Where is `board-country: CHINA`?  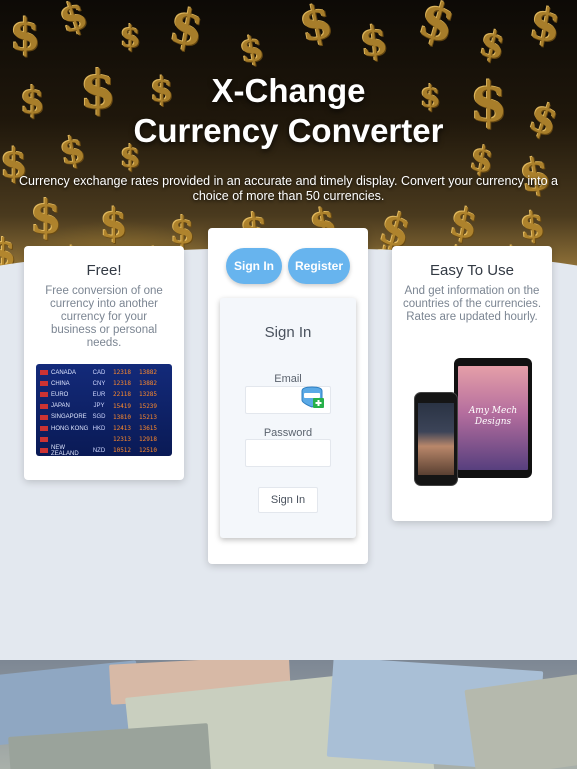
board-country: CHINA is located at coordinates (60, 383).